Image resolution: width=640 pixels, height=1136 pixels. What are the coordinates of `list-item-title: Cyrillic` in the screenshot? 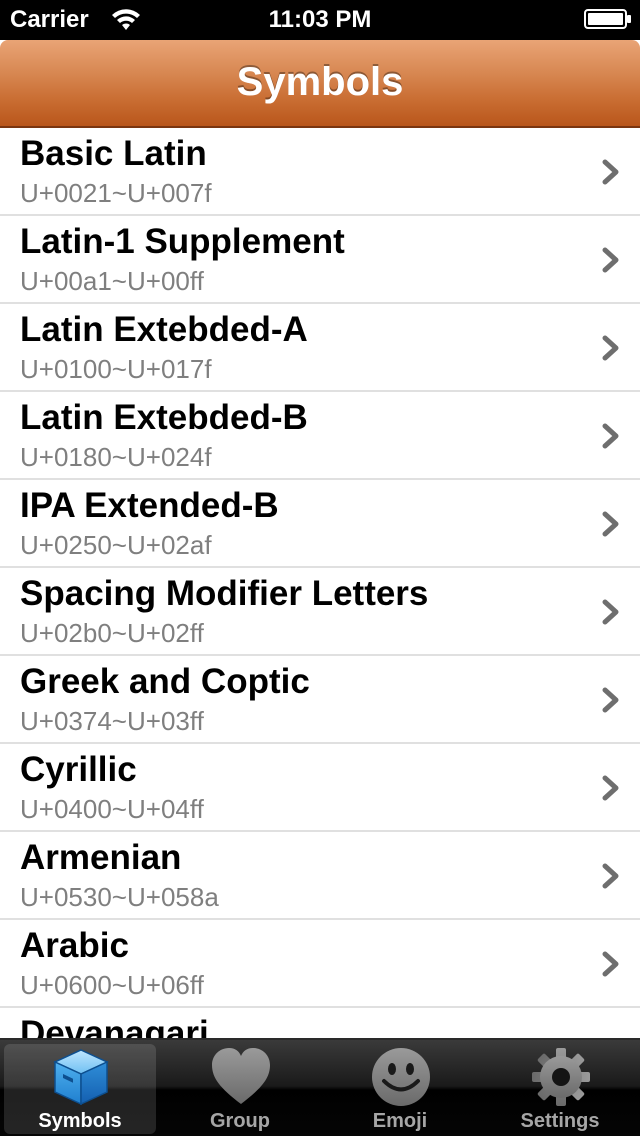 It's located at (78, 769).